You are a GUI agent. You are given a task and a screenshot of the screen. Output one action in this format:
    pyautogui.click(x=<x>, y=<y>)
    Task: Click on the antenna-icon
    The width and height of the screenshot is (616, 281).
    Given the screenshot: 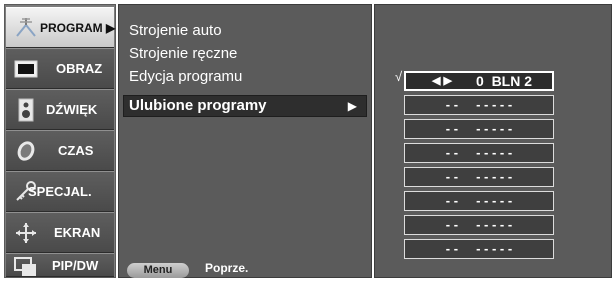 What is the action you would take?
    pyautogui.click(x=26, y=27)
    